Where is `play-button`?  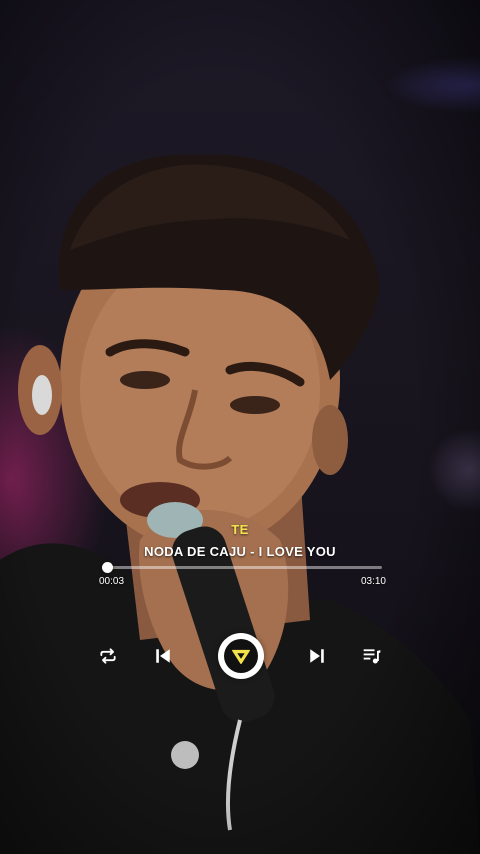 play-button is located at coordinates (241, 656).